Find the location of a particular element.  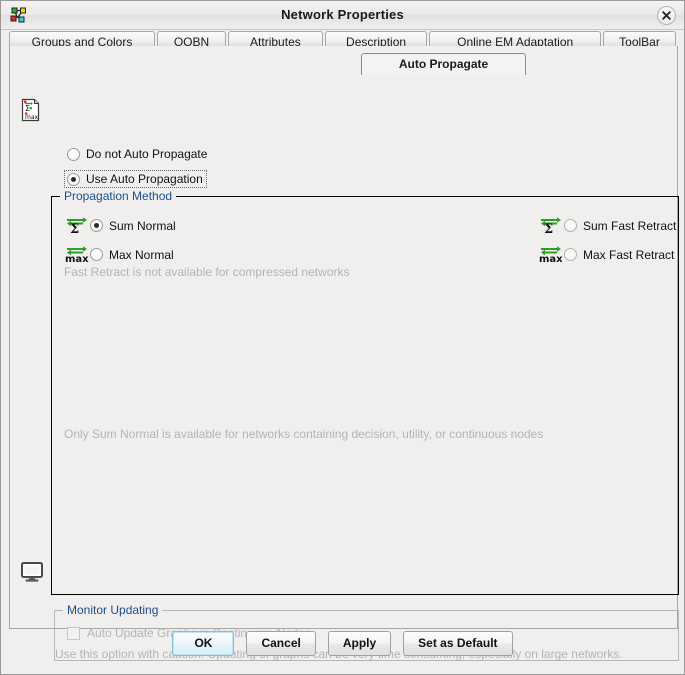

close-icon is located at coordinates (666, 15).